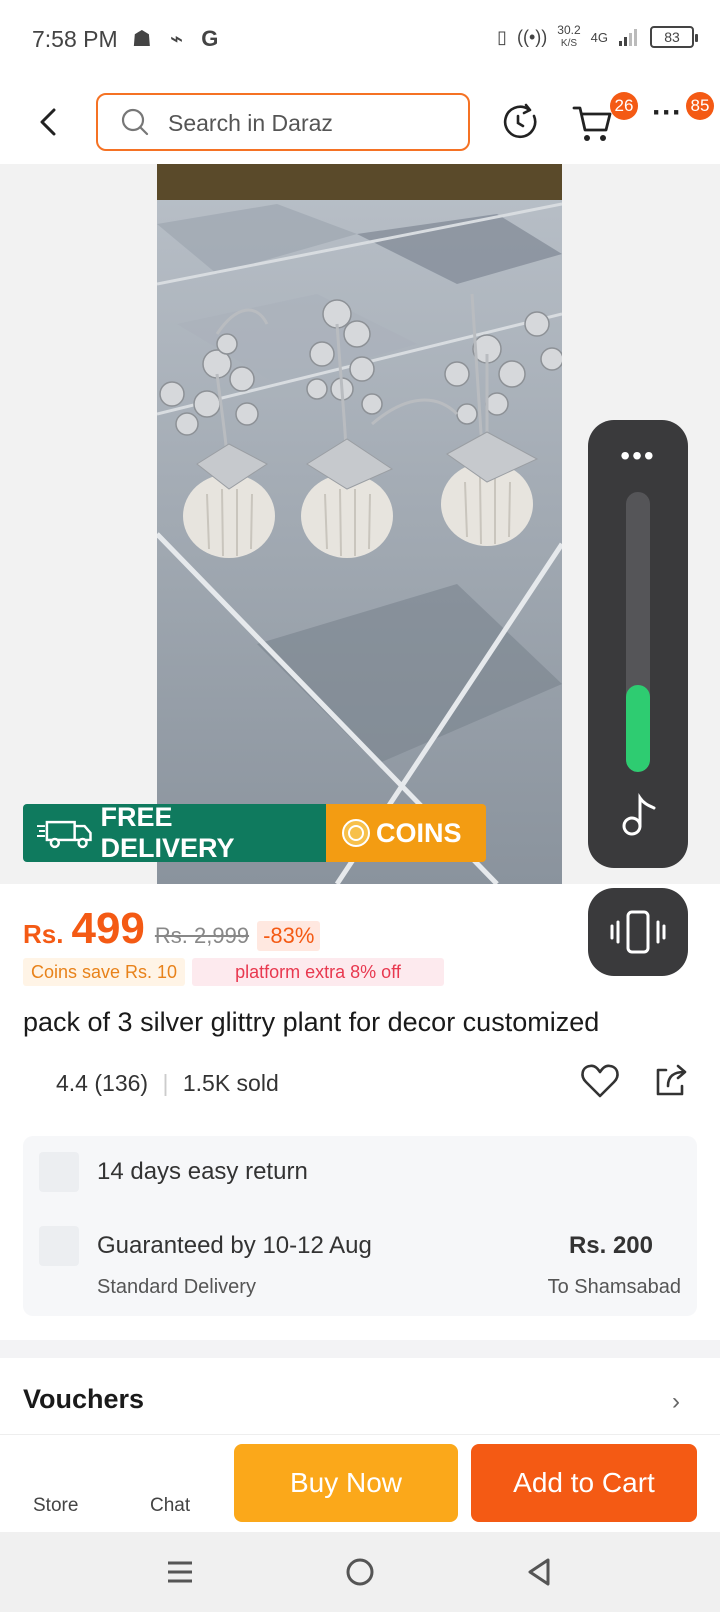 The width and height of the screenshot is (720, 1612). I want to click on chat-button: Chat, so click(170, 1506).